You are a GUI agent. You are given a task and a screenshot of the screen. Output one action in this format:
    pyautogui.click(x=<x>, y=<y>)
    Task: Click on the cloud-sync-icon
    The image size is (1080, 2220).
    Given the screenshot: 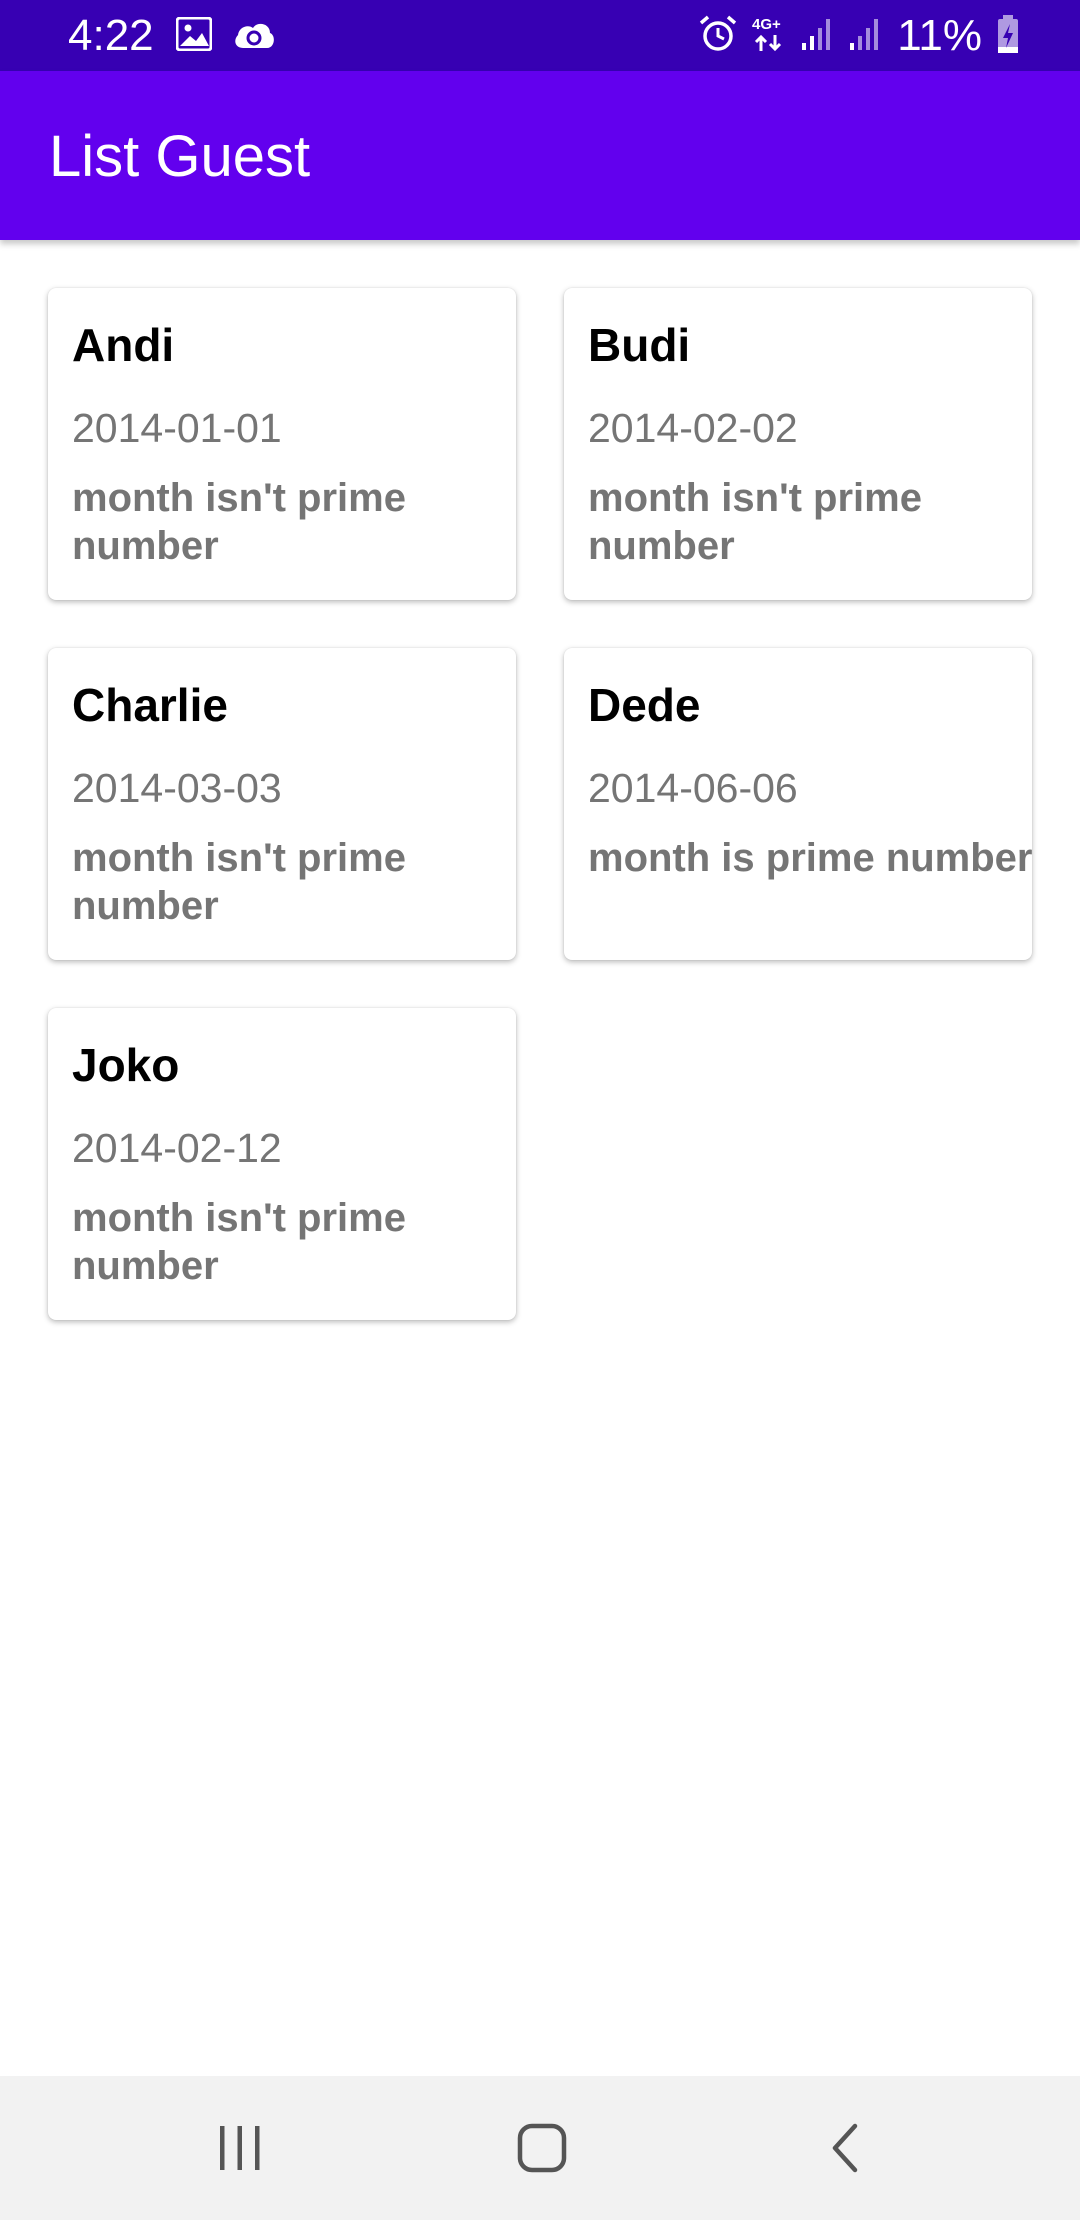 What is the action you would take?
    pyautogui.click(x=254, y=36)
    